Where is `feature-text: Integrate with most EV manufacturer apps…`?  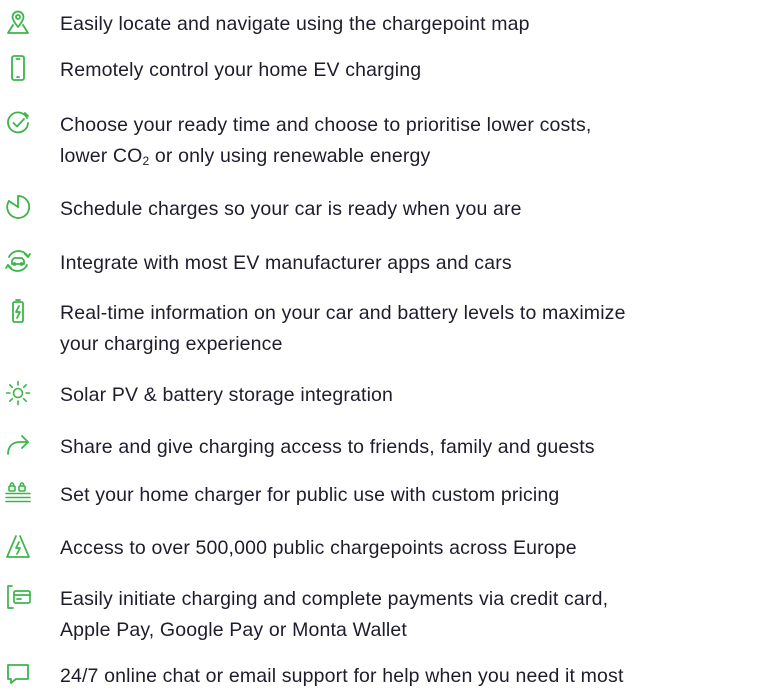 feature-text: Integrate with most EV manufacturer apps… is located at coordinates (286, 263).